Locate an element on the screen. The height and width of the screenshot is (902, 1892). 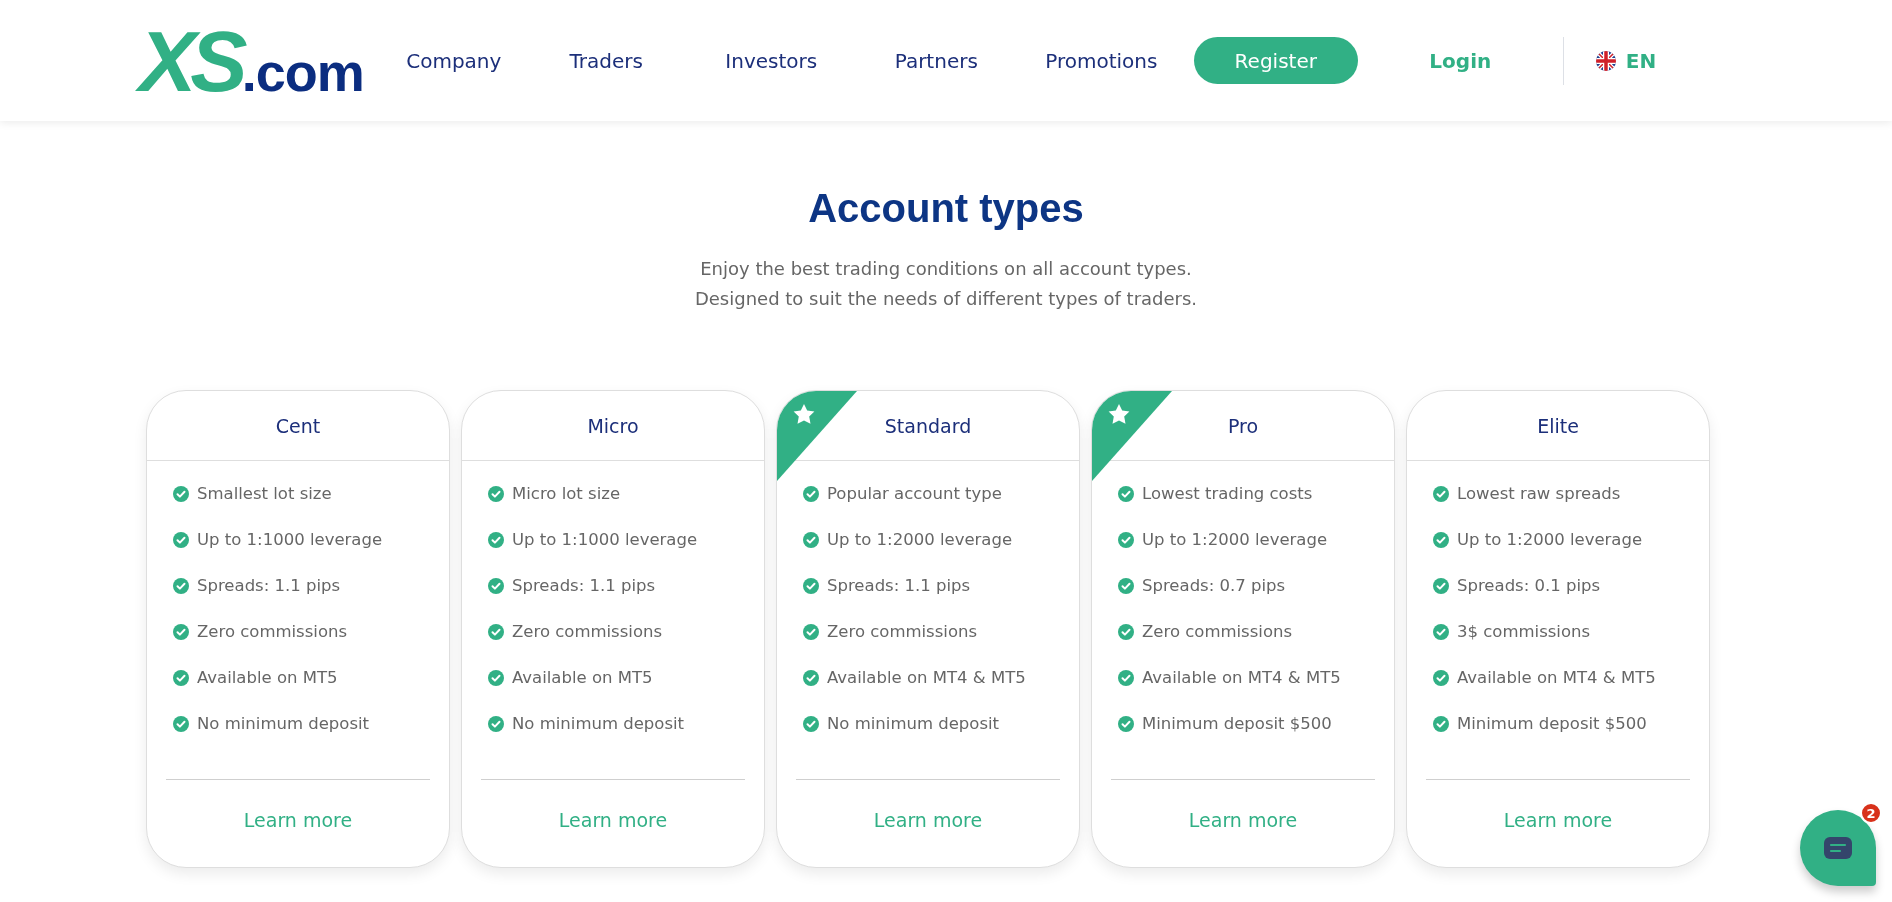
card-title: Micro is located at coordinates (613, 426).